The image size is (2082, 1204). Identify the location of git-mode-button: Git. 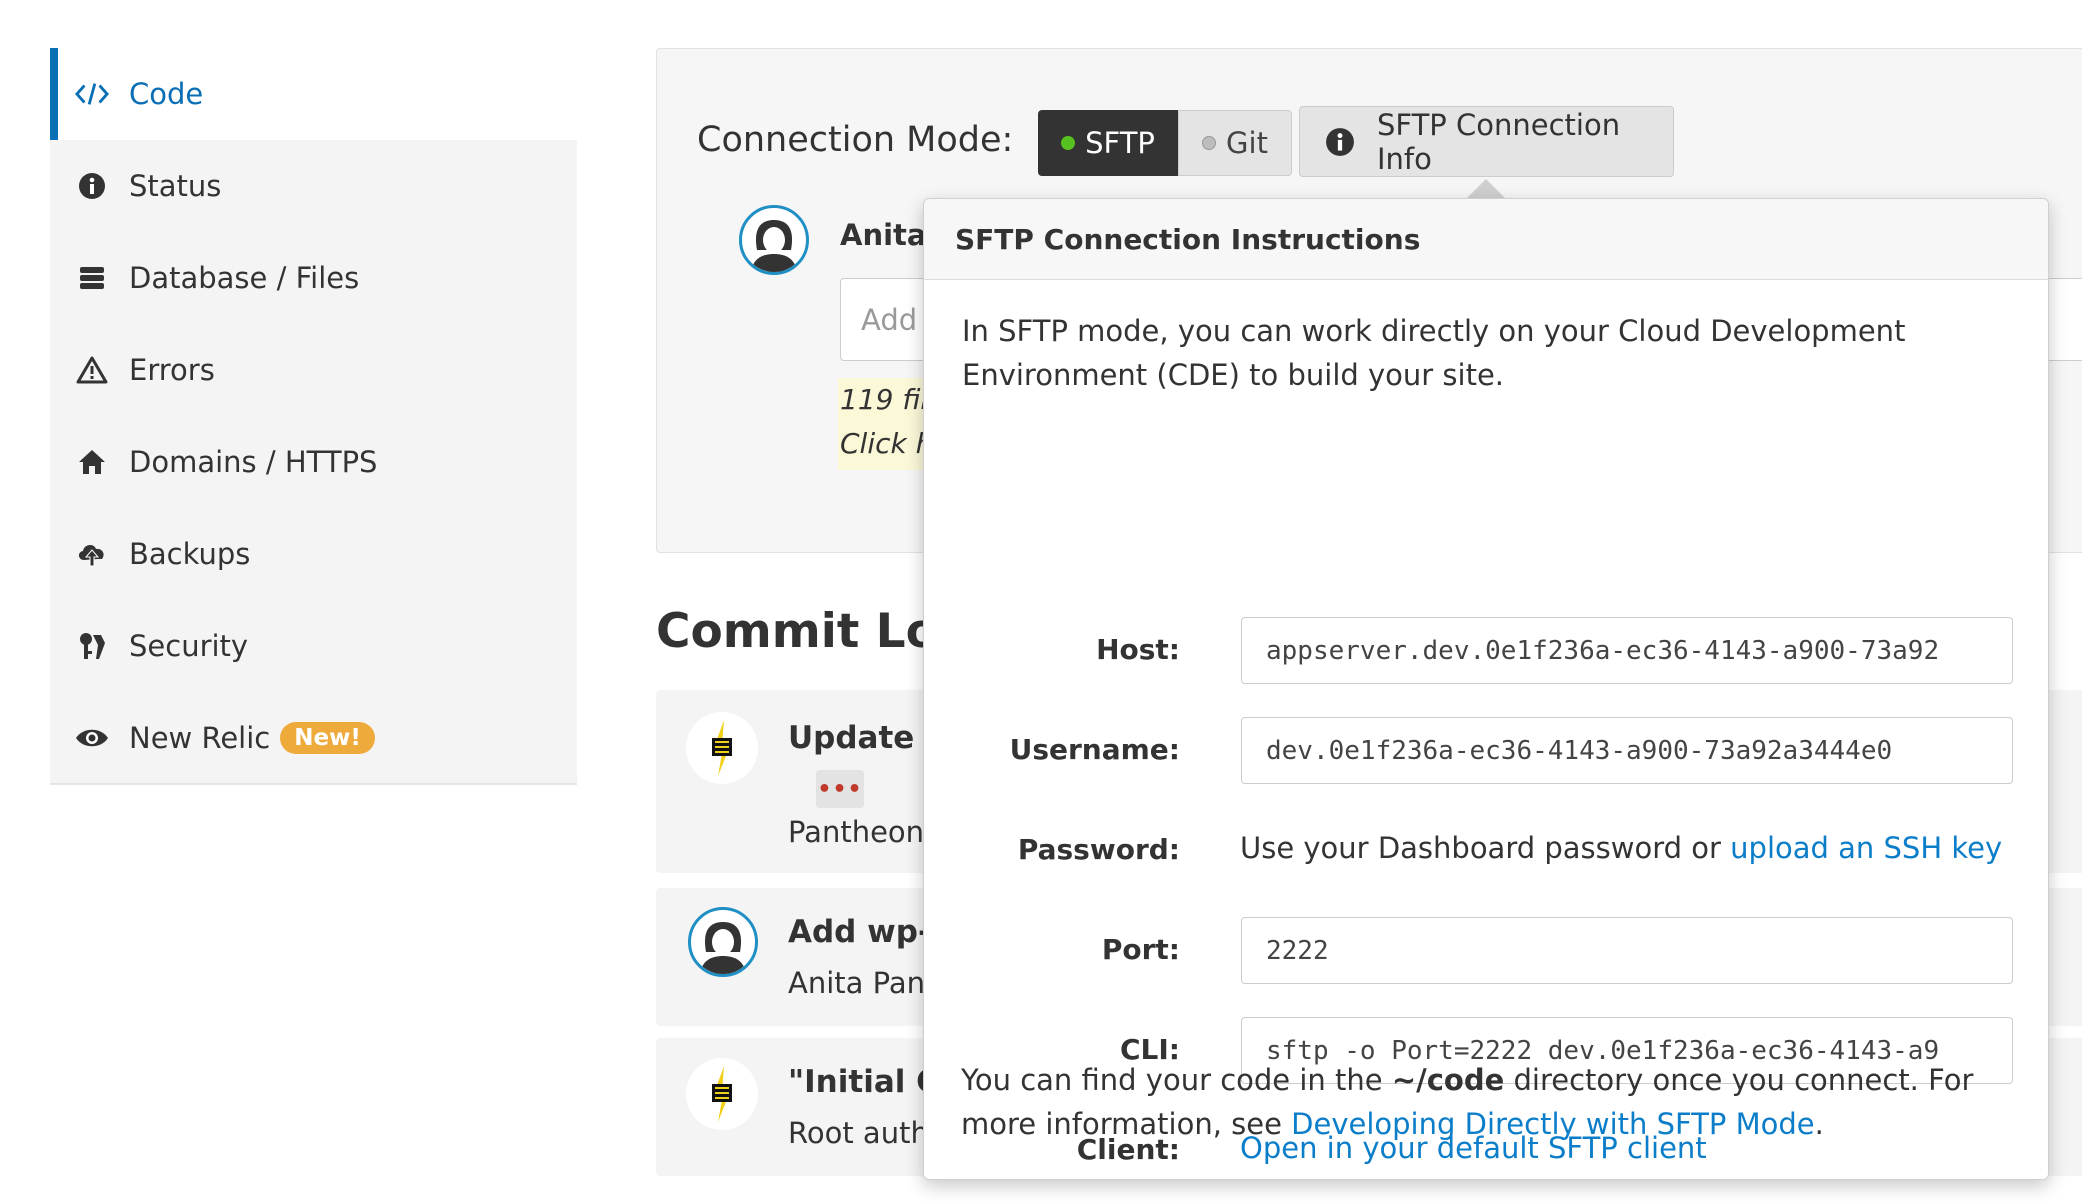
(1235, 143).